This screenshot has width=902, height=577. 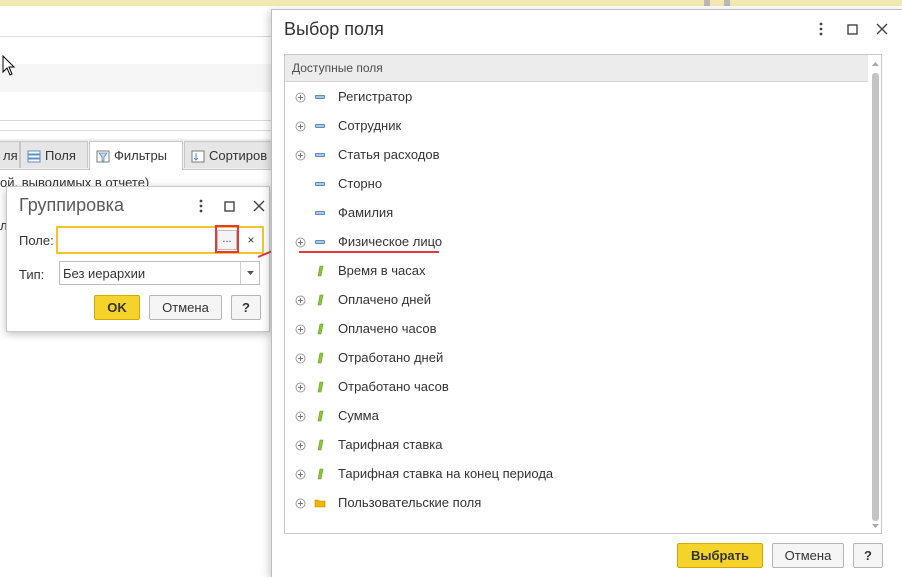 I want to click on tree-row-label: Время в часах, so click(x=382, y=270).